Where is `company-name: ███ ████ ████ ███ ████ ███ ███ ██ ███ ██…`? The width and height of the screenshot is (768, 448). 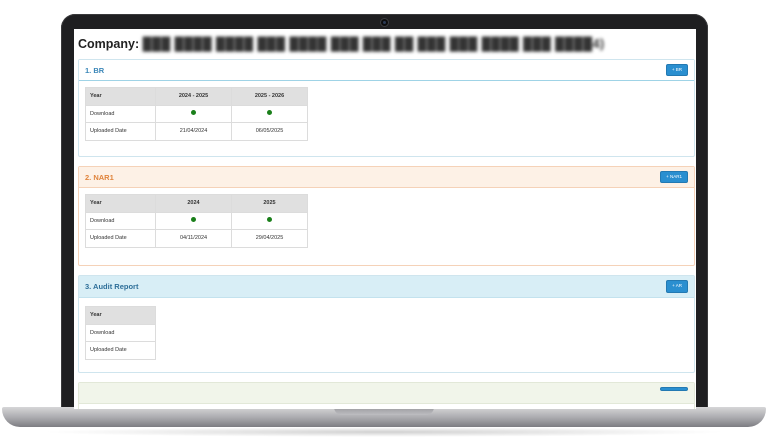
company-name: ███ ████ ████ ███ ████ ███ ███ ██ ███ ██… is located at coordinates (373, 44).